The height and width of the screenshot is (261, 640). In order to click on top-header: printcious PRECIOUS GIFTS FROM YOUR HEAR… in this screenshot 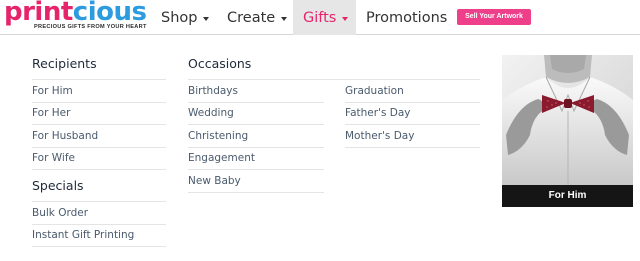, I will do `click(320, 17)`.